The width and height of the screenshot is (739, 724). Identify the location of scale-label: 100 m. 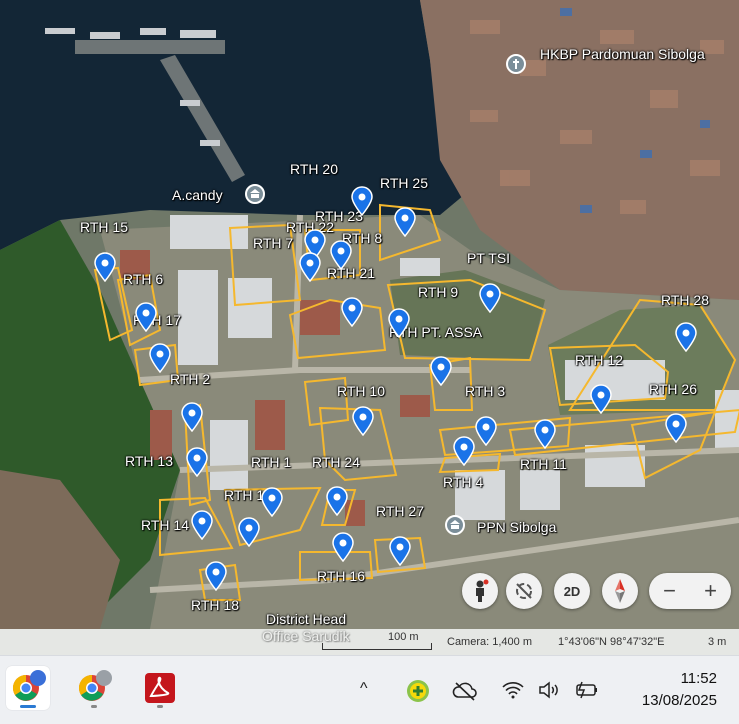
(403, 637).